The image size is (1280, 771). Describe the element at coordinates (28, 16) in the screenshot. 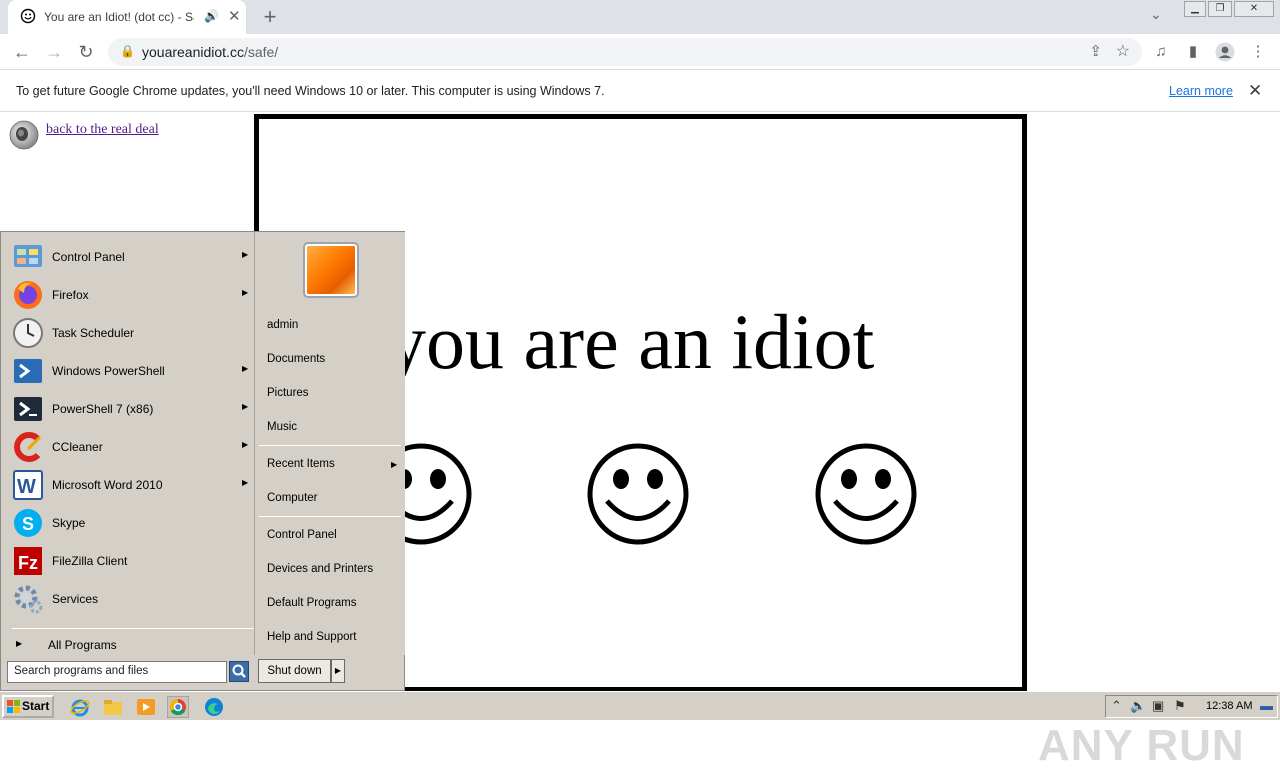

I see `smiley-favicon-icon` at that location.